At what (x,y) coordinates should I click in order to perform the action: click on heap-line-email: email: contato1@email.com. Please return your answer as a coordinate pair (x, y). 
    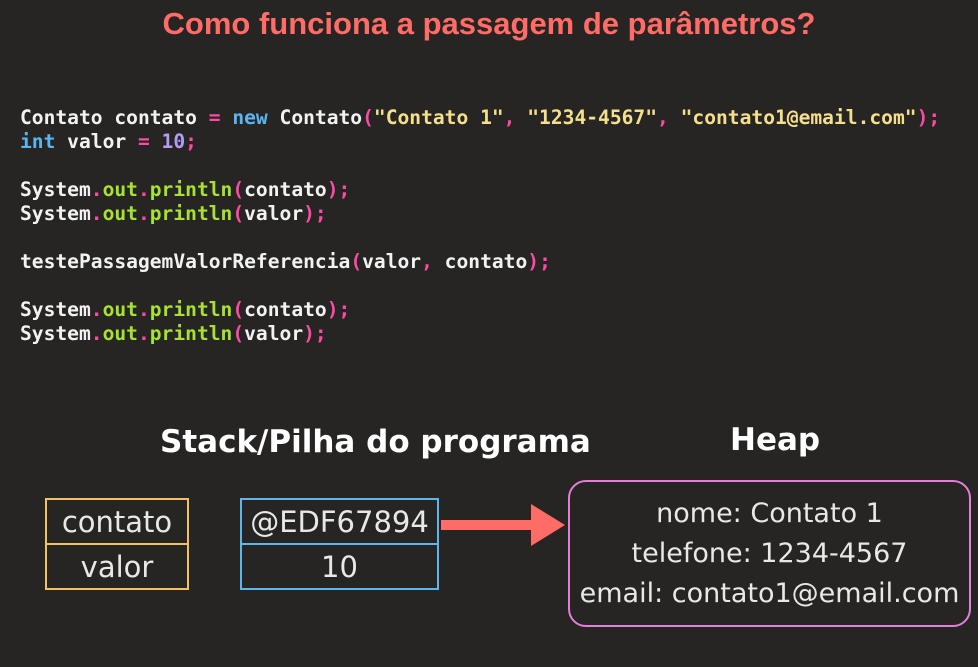
    Looking at the image, I should click on (769, 593).